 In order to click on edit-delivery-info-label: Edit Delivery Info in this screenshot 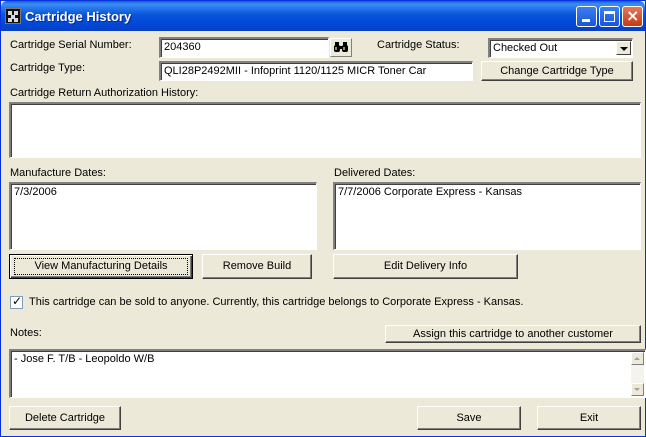, I will do `click(425, 266)`.